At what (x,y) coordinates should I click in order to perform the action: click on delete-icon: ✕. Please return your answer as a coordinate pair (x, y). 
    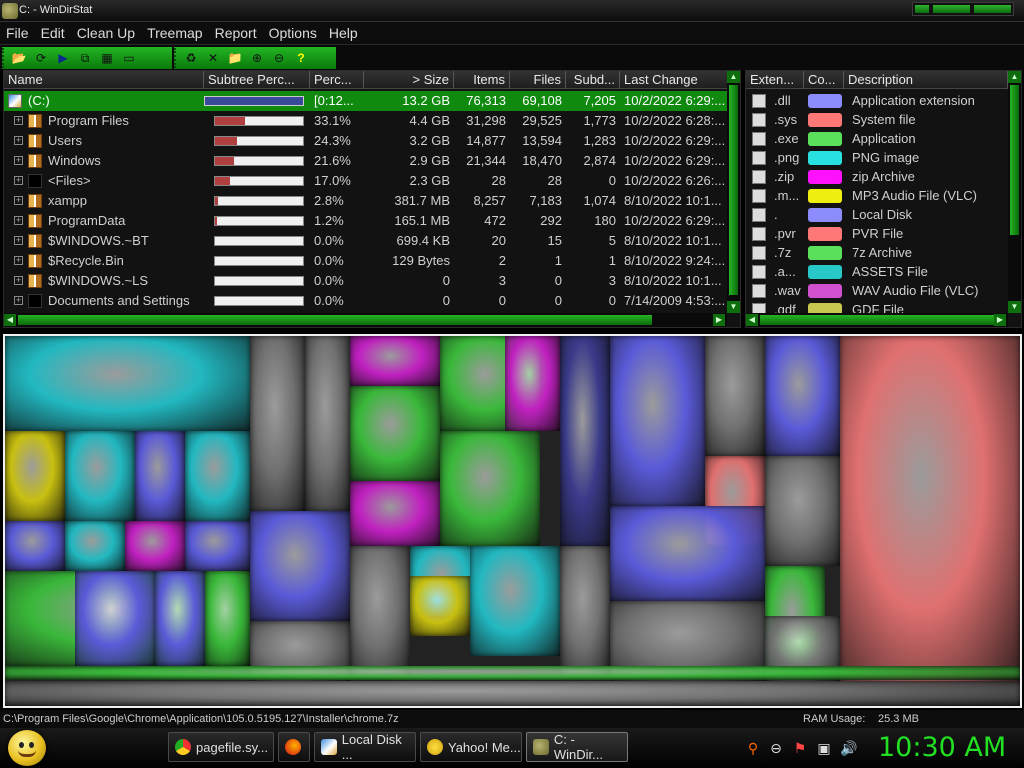
    Looking at the image, I should click on (213, 58).